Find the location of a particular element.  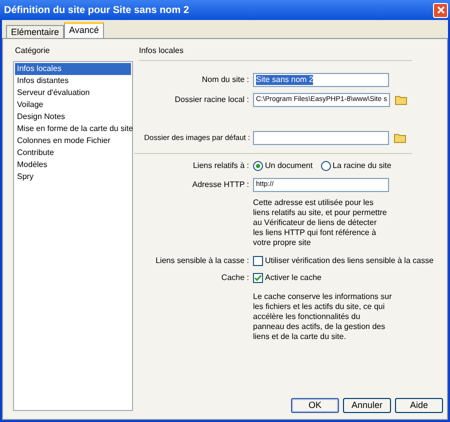

field-label: Dossier racine local : is located at coordinates (212, 100).